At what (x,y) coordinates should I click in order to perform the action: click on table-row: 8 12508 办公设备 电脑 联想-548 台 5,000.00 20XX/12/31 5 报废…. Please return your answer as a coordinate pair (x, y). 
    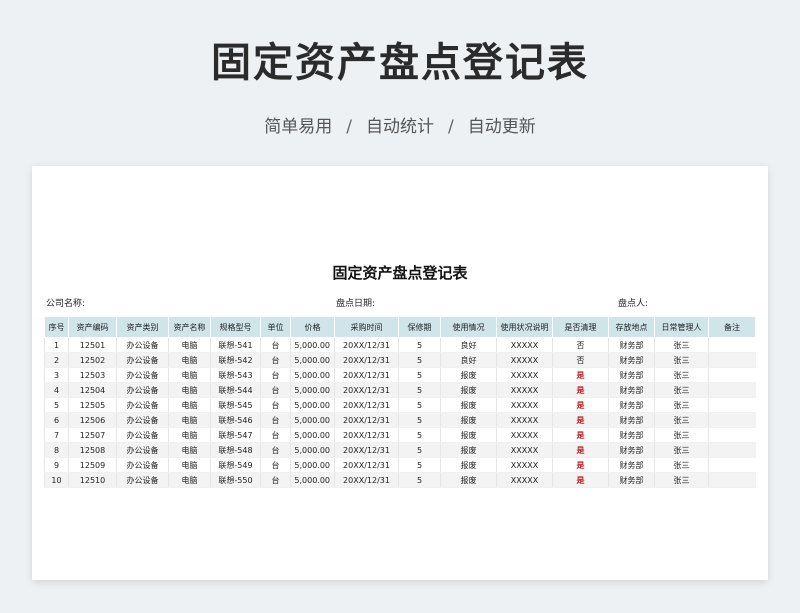
    Looking at the image, I should click on (400, 450).